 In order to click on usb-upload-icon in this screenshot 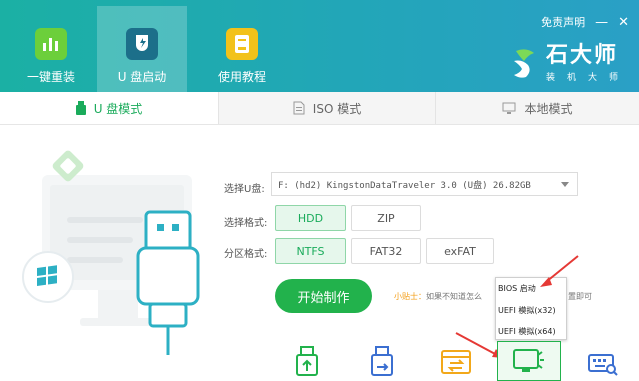, I will do `click(307, 361)`.